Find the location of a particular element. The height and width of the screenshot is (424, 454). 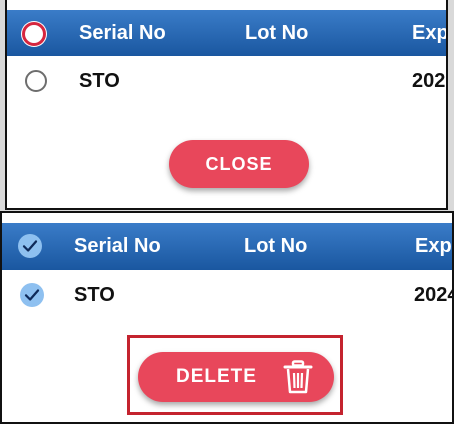

delete-button: DELETE is located at coordinates (236, 377).